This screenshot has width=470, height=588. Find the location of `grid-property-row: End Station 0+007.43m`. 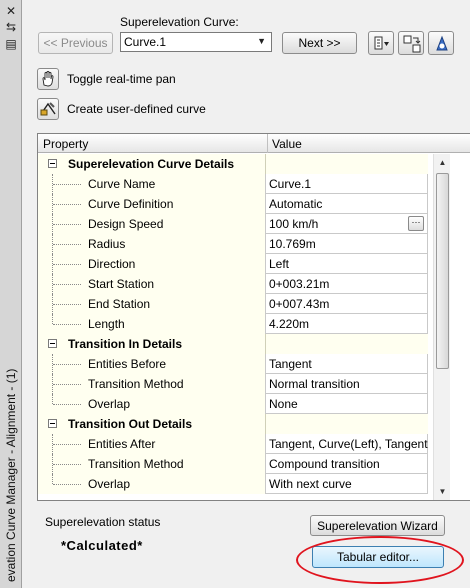

grid-property-row: End Station 0+007.43m is located at coordinates (246, 304).